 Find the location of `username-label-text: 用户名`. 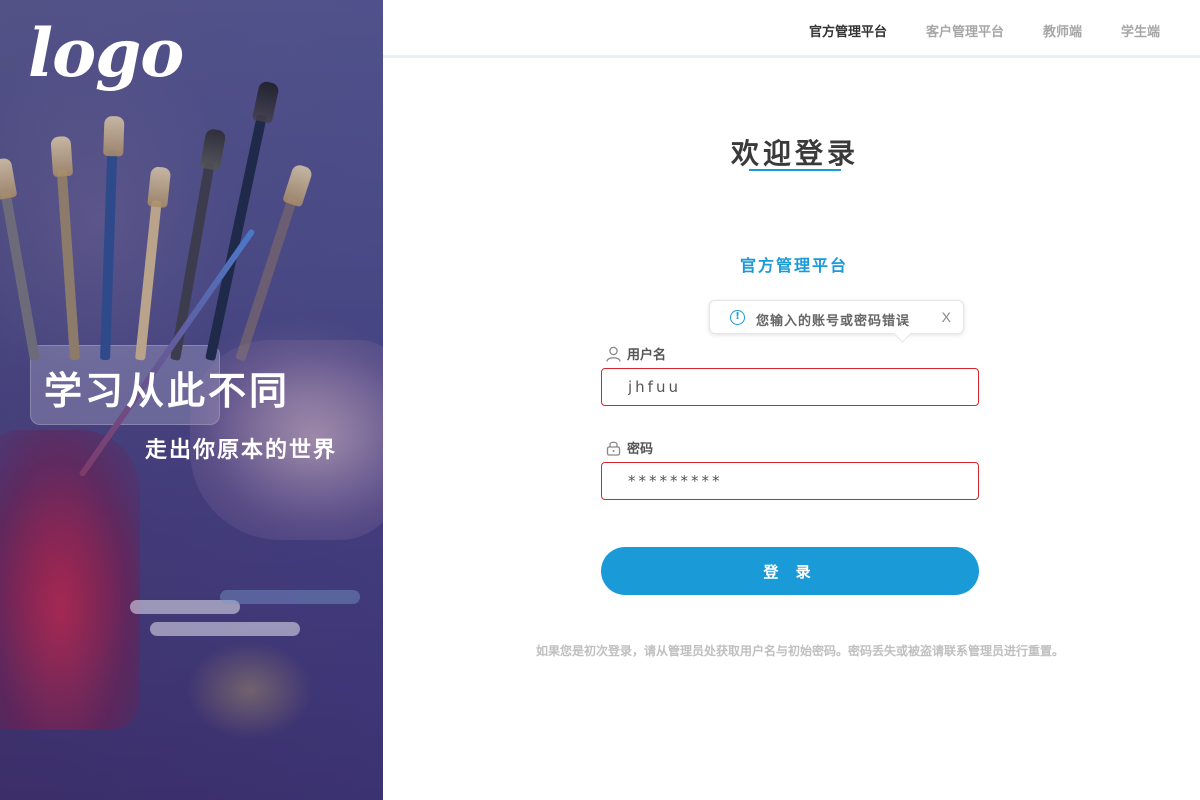

username-label-text: 用户名 is located at coordinates (647, 355).